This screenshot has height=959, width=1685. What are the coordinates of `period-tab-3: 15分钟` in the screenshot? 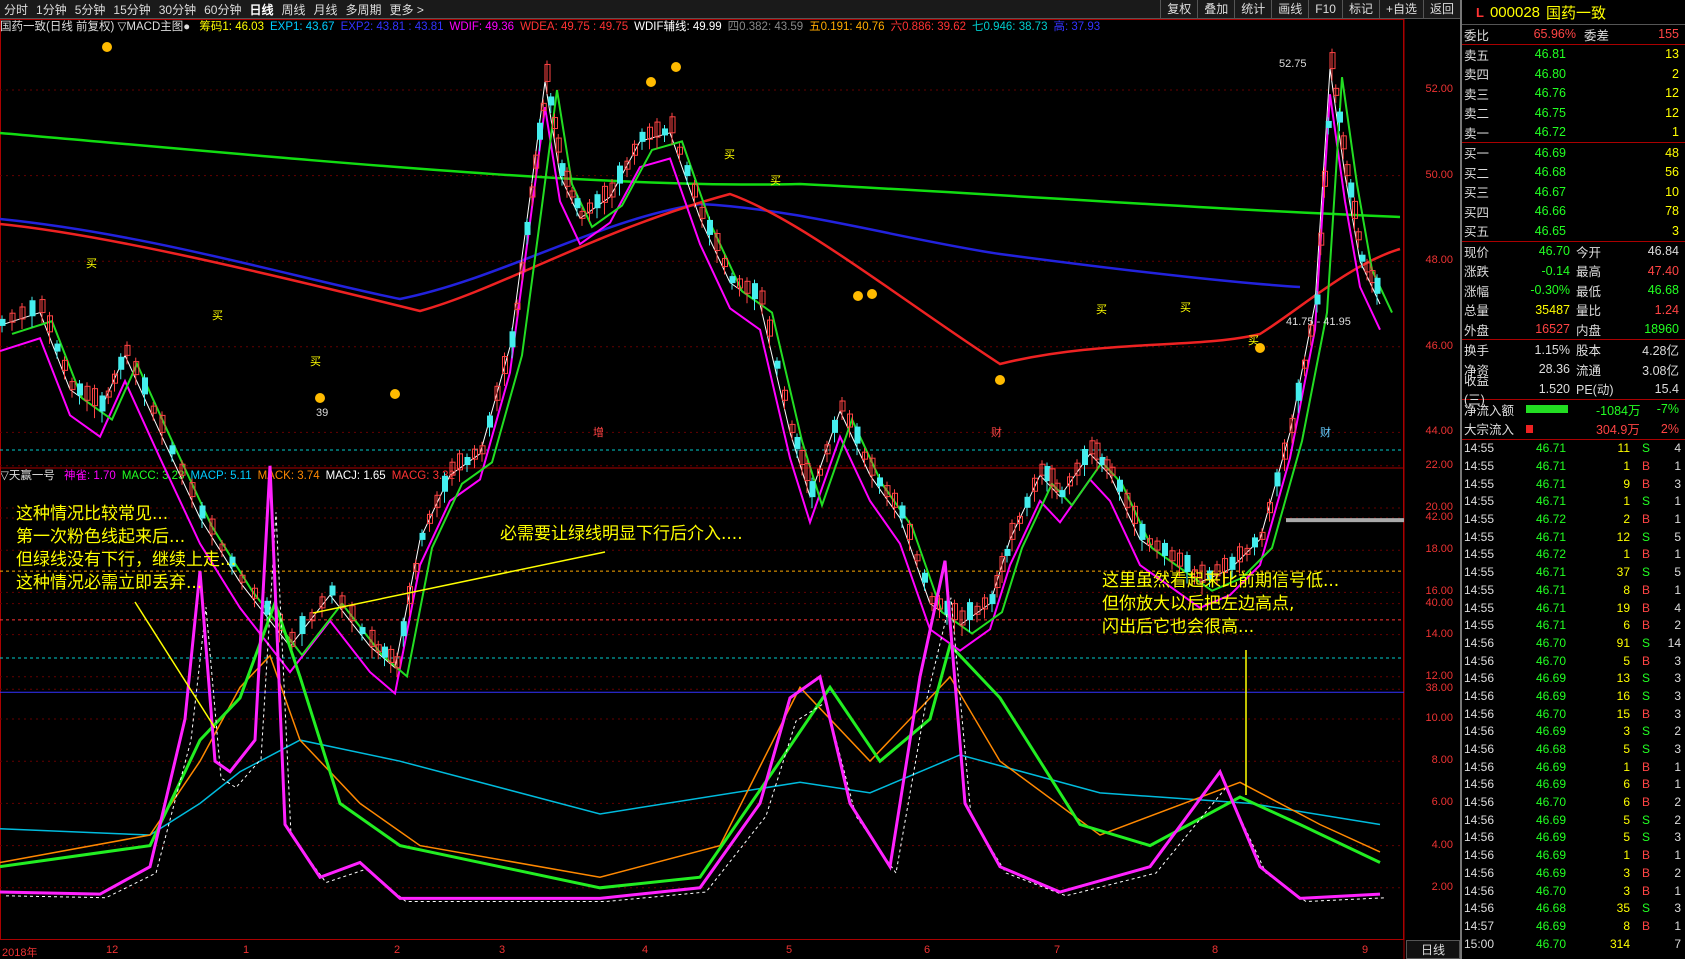 It's located at (131, 9).